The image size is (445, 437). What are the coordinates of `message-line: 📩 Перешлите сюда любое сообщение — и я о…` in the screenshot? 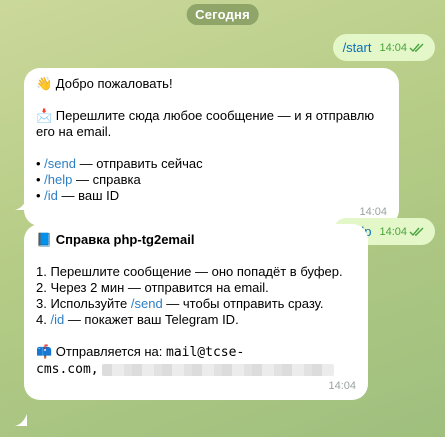 It's located at (205, 115).